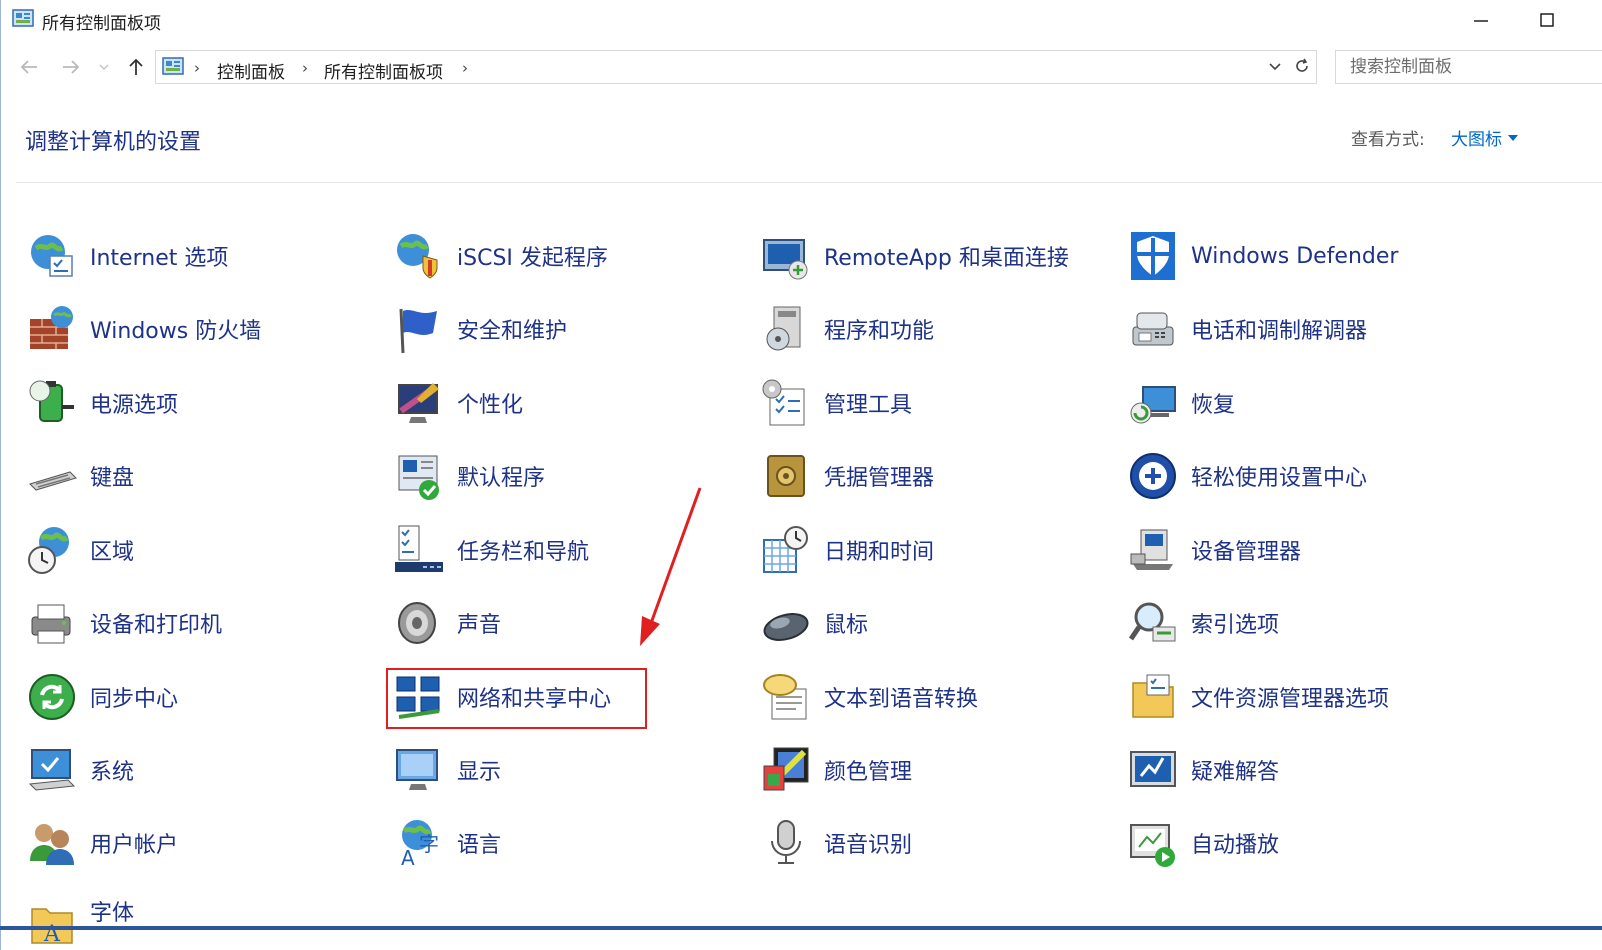  What do you see at coordinates (1235, 770) in the screenshot?
I see `item-label: 疑难解答` at bounding box center [1235, 770].